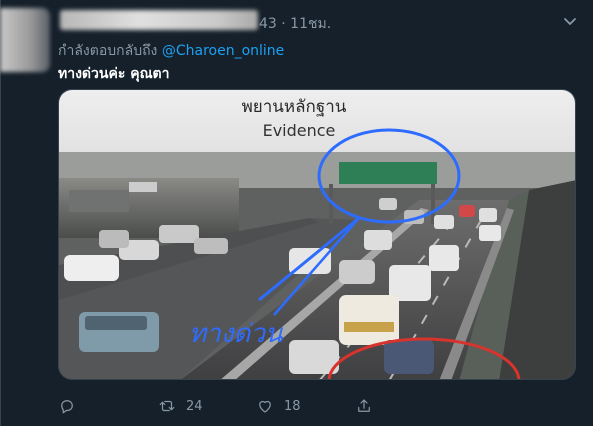 This screenshot has width=593, height=426. I want to click on chevron-down-icon, so click(570, 21).